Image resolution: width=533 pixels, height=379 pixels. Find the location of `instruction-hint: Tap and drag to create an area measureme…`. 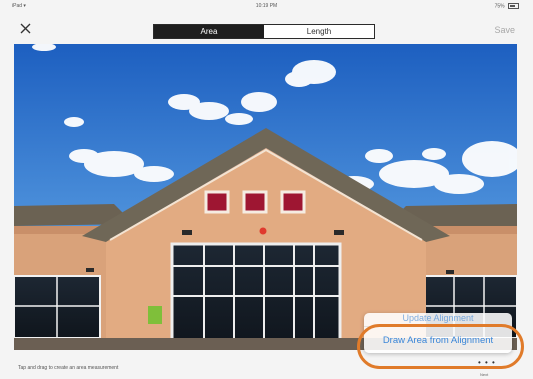

instruction-hint: Tap and drag to create an area measureme… is located at coordinates (68, 368).